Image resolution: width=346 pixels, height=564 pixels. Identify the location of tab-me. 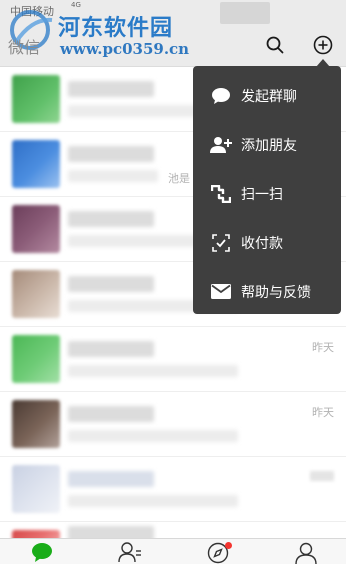
(306, 553).